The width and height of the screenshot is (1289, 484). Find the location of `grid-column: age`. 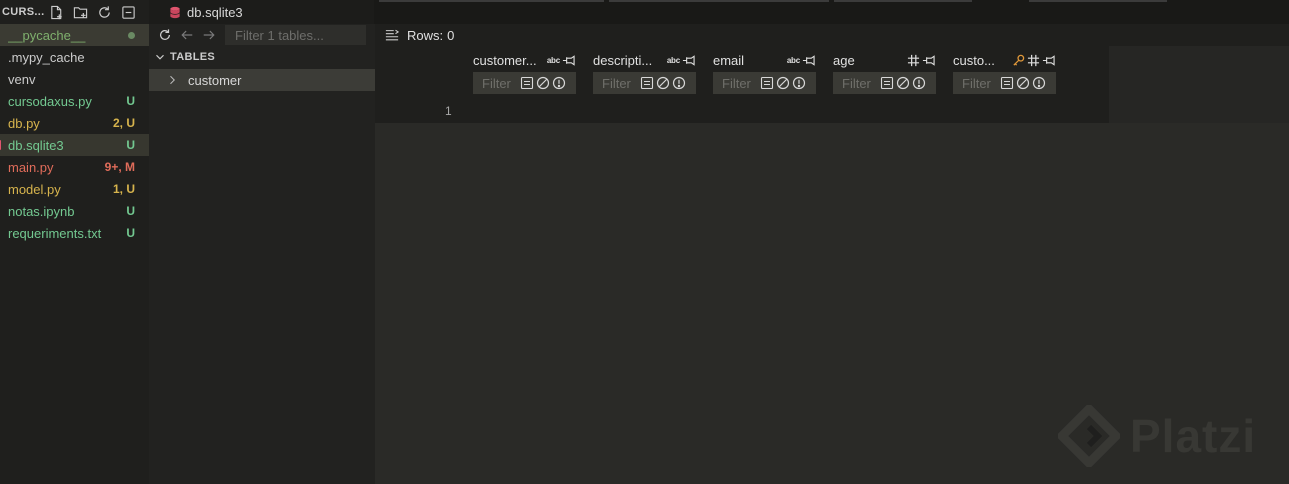

grid-column: age is located at coordinates (885, 74).